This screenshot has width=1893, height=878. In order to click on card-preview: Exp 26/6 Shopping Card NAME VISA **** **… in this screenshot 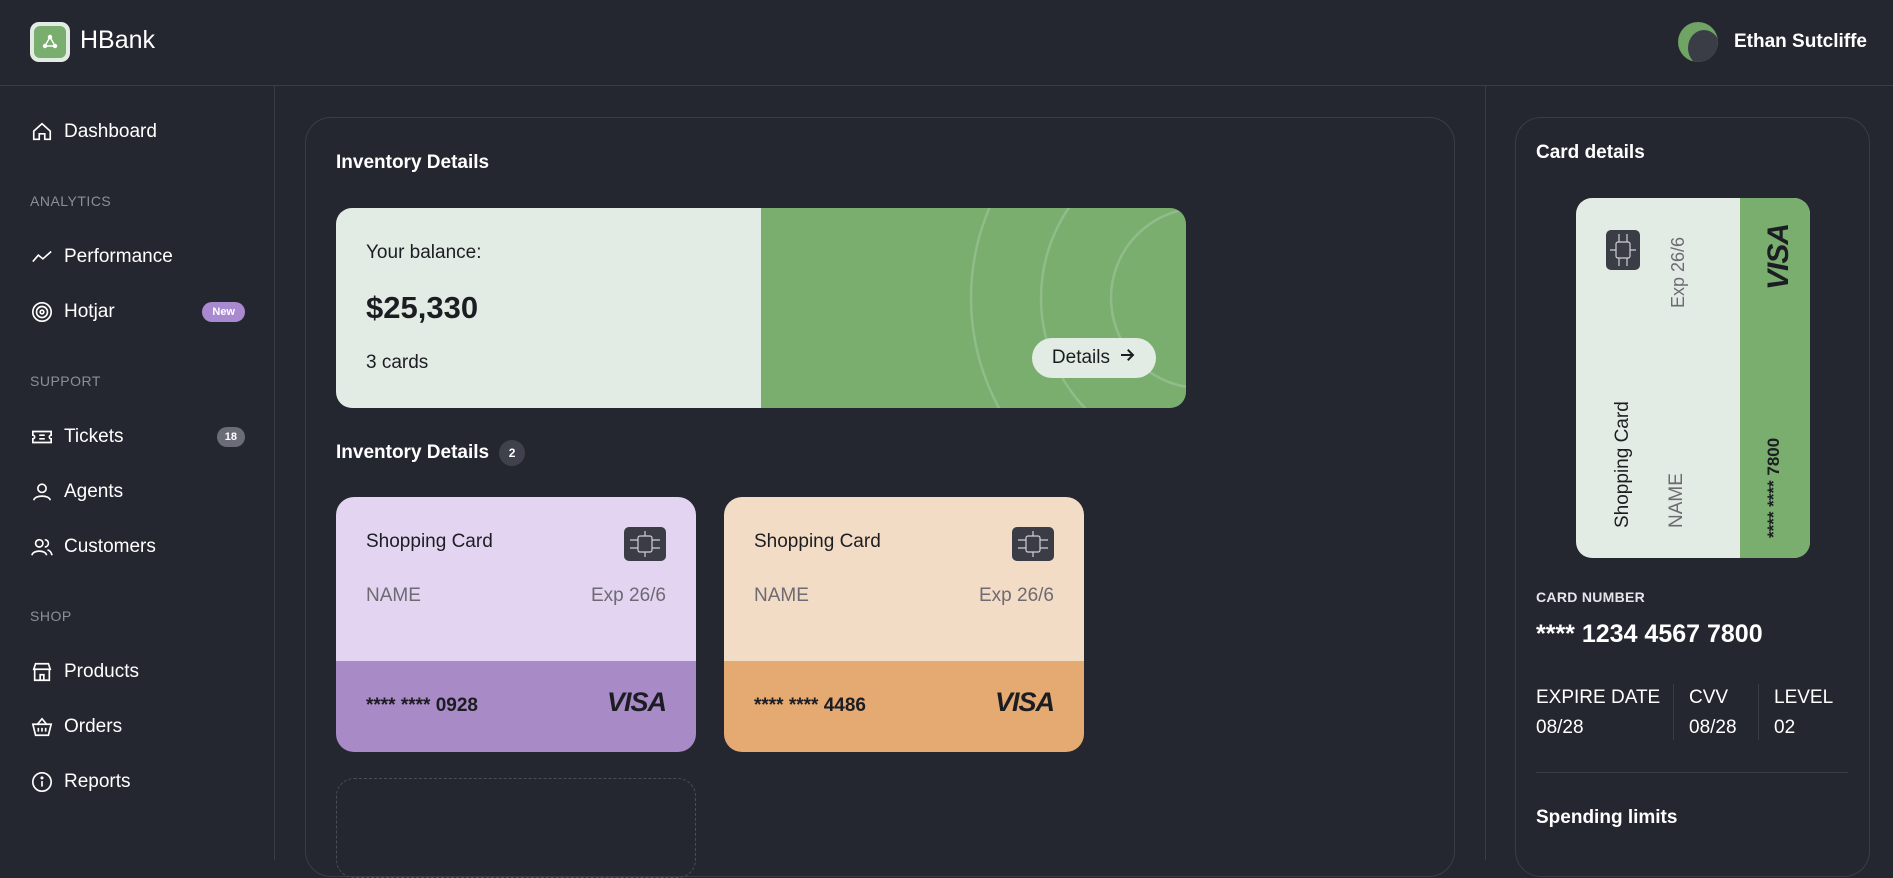, I will do `click(1693, 378)`.